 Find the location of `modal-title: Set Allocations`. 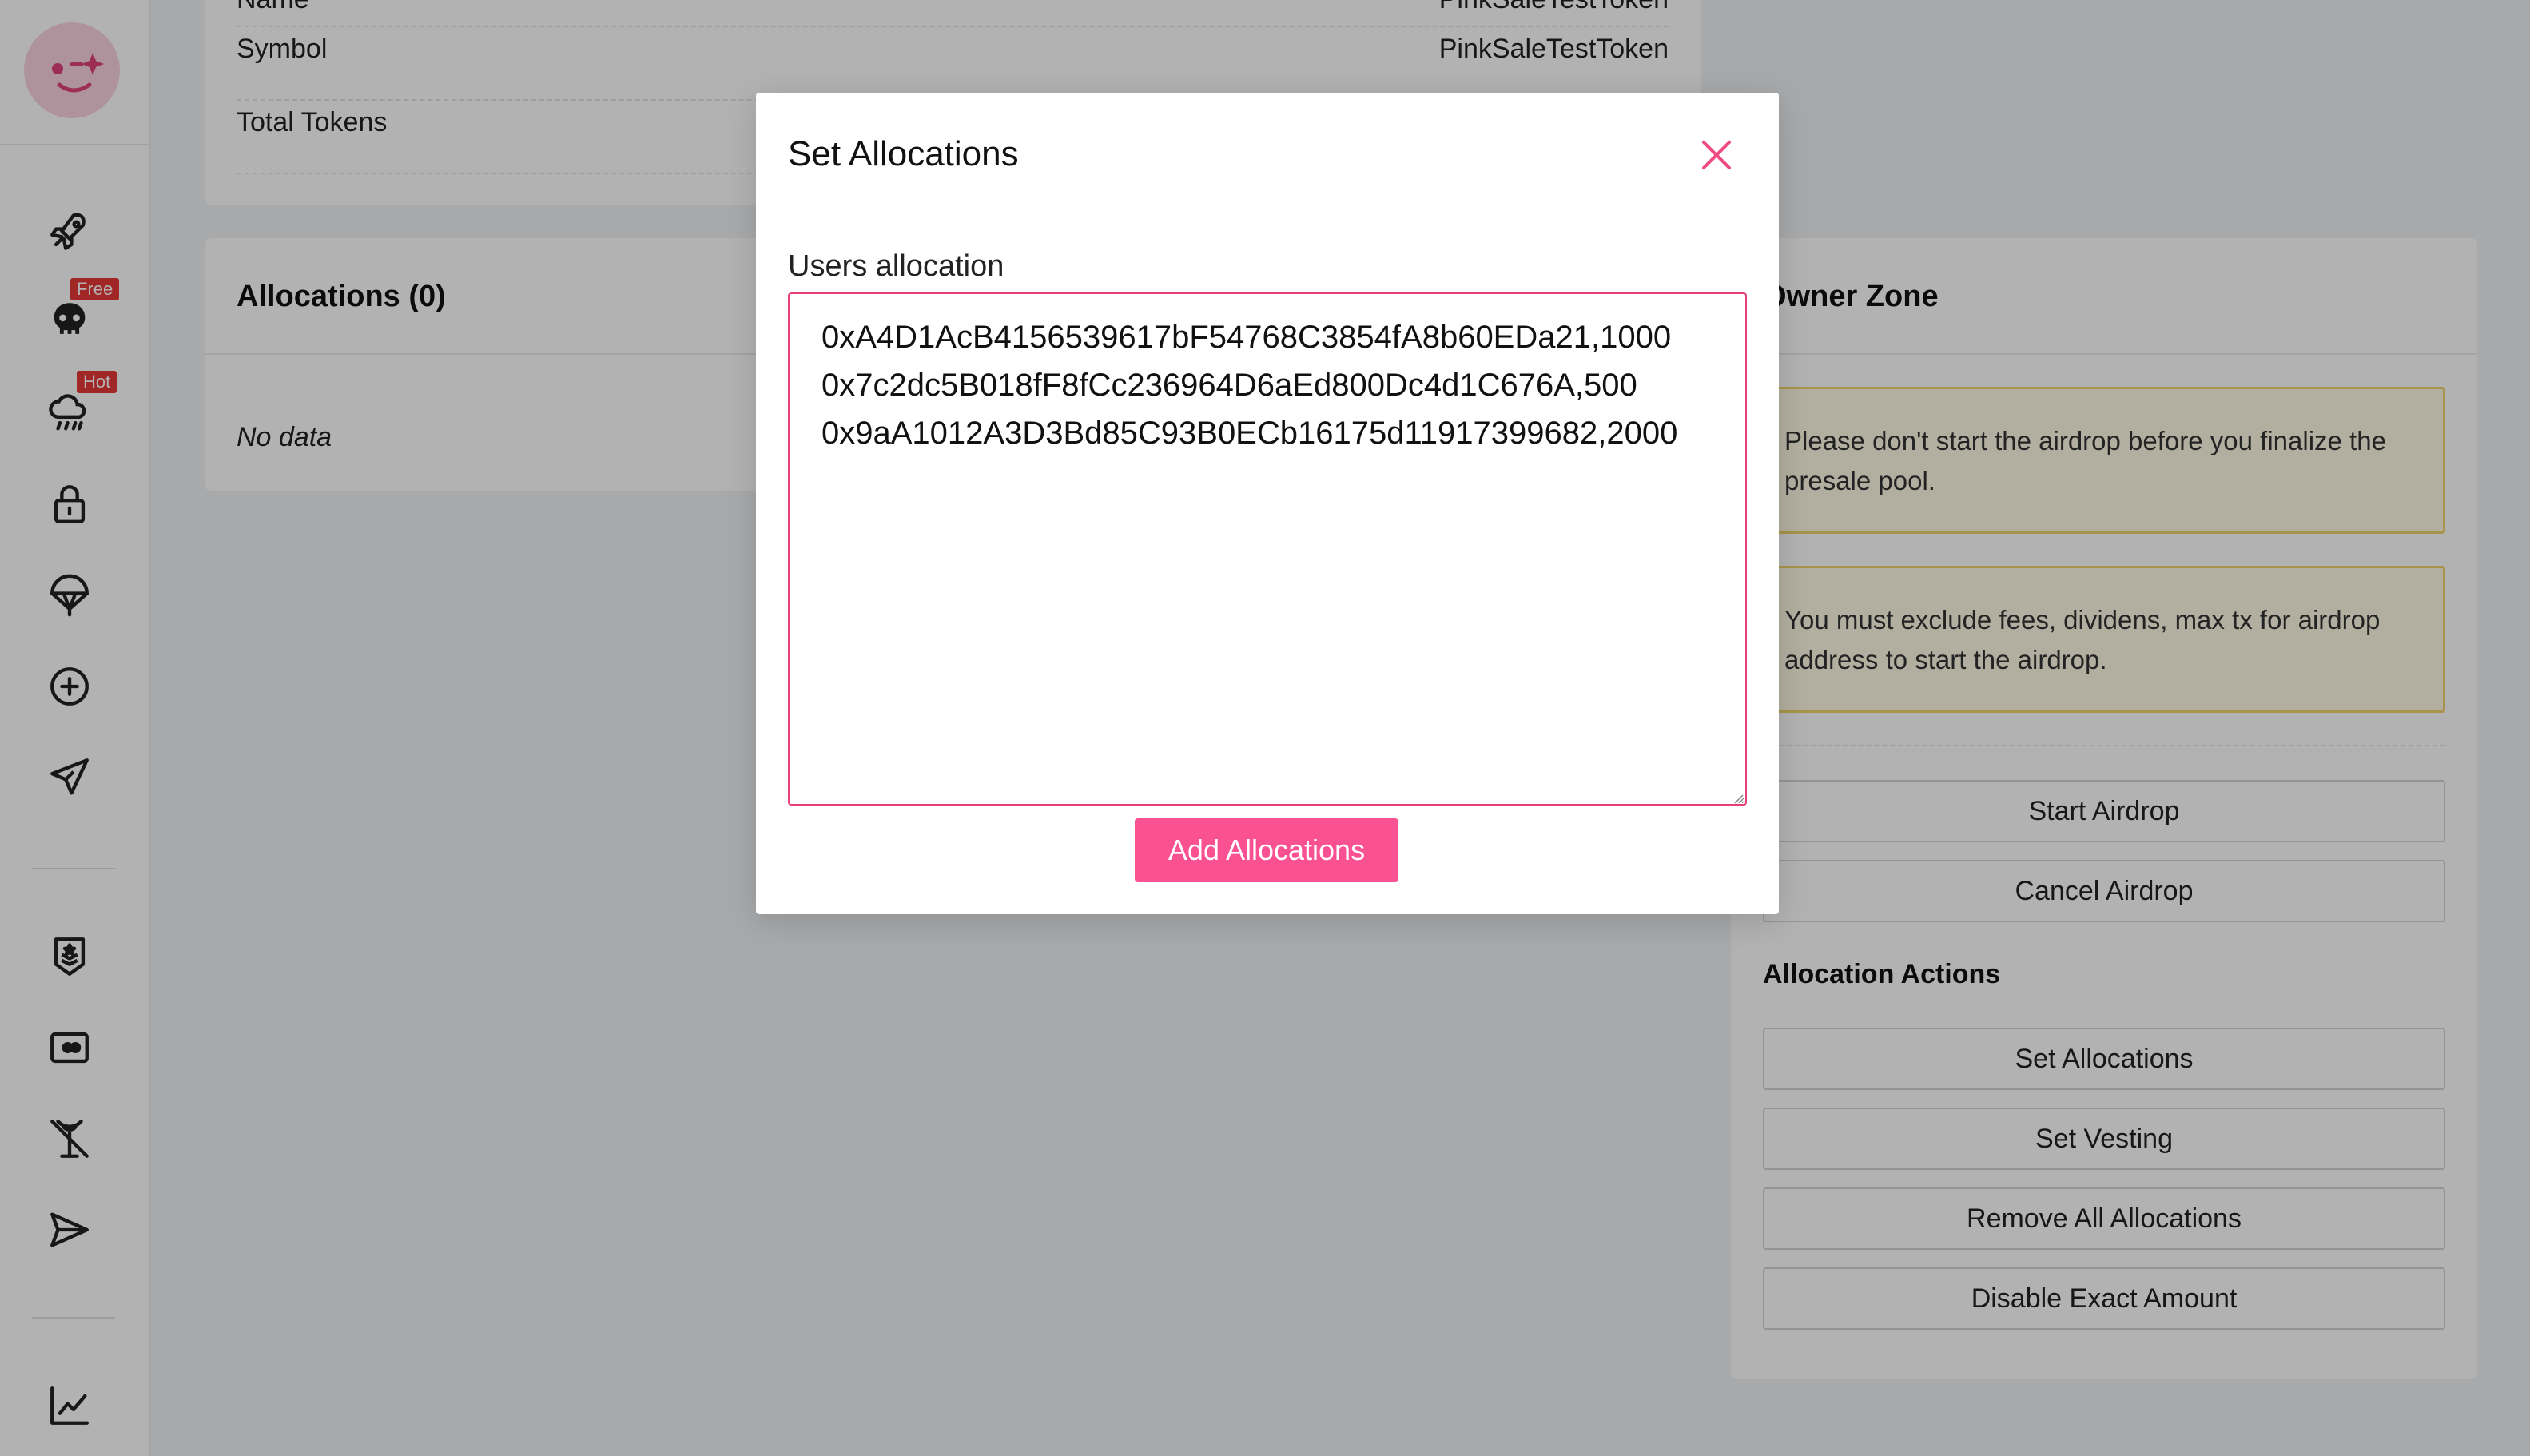

modal-title: Set Allocations is located at coordinates (903, 153).